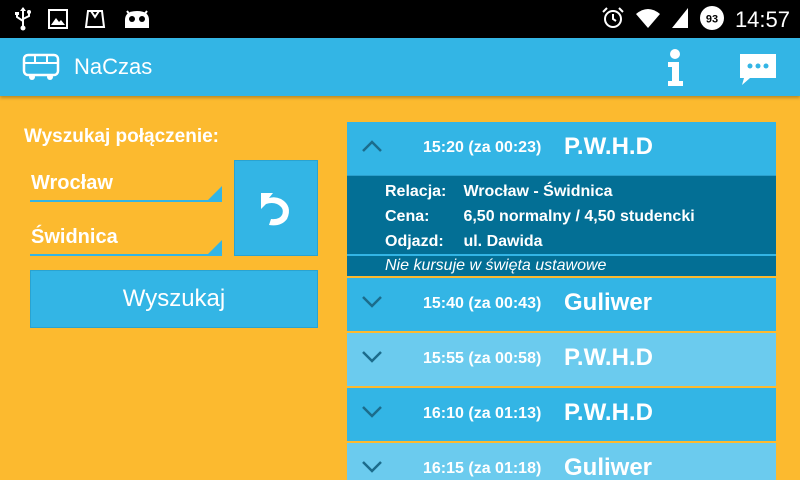  What do you see at coordinates (561, 359) in the screenshot?
I see `departure-row: 15:55 (za 00:58) P.W.H.D` at bounding box center [561, 359].